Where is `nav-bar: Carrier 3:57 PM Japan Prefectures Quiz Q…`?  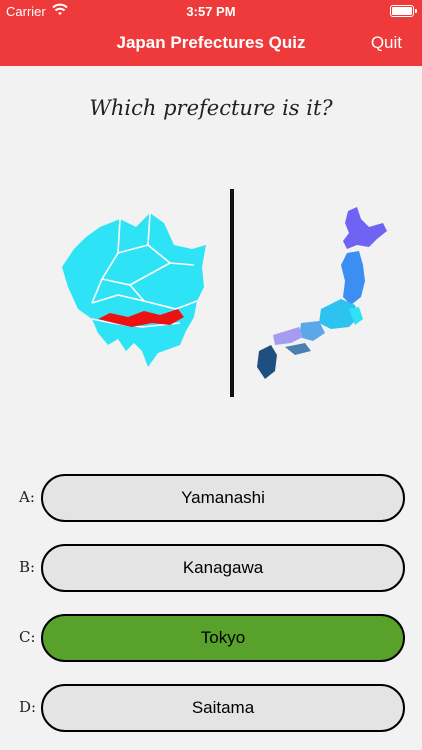 nav-bar: Carrier 3:57 PM Japan Prefectures Quiz Q… is located at coordinates (211, 33).